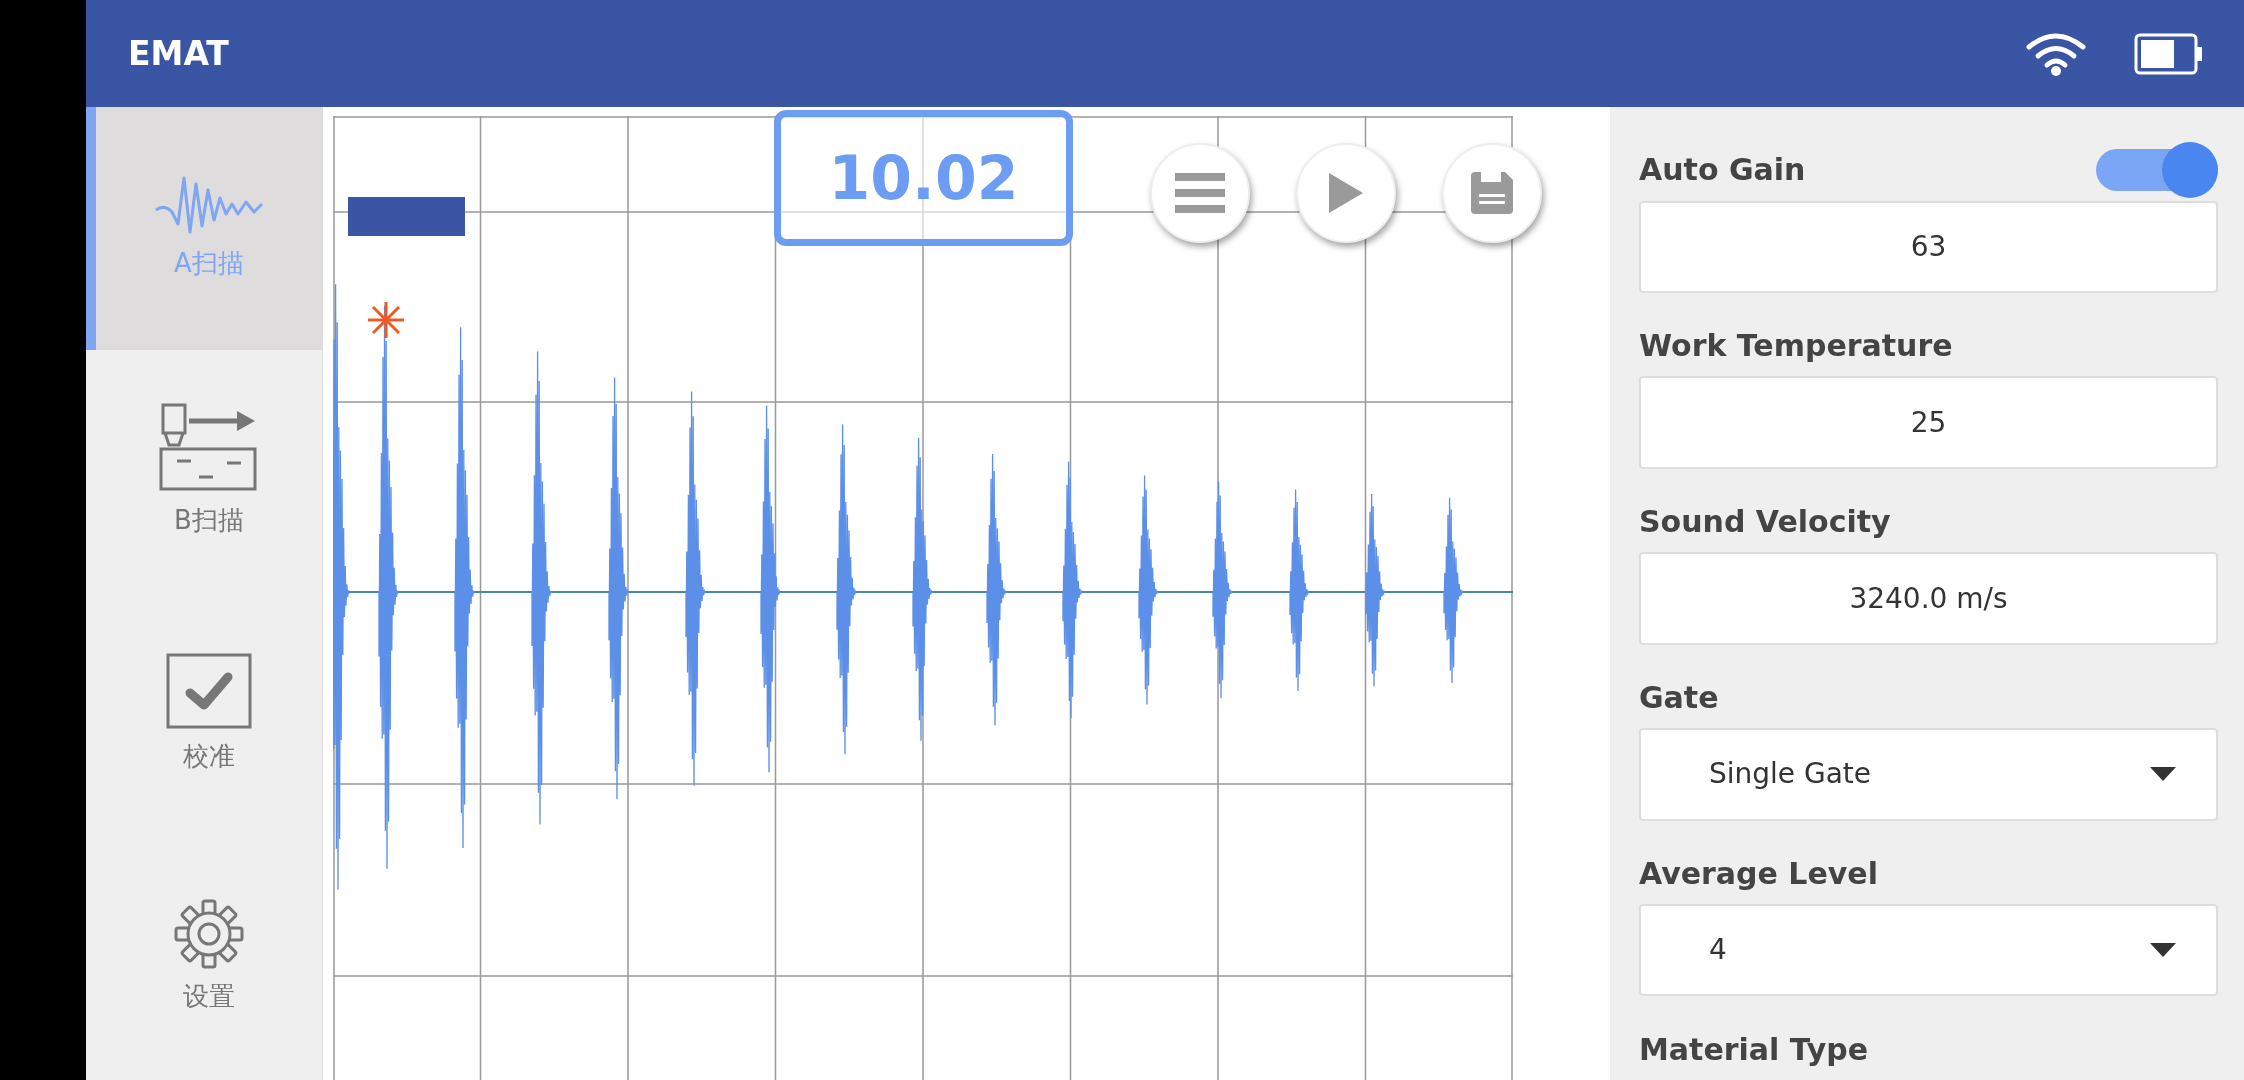 The height and width of the screenshot is (1080, 2244). What do you see at coordinates (1722, 170) in the screenshot?
I see `setting-label: Auto Gain` at bounding box center [1722, 170].